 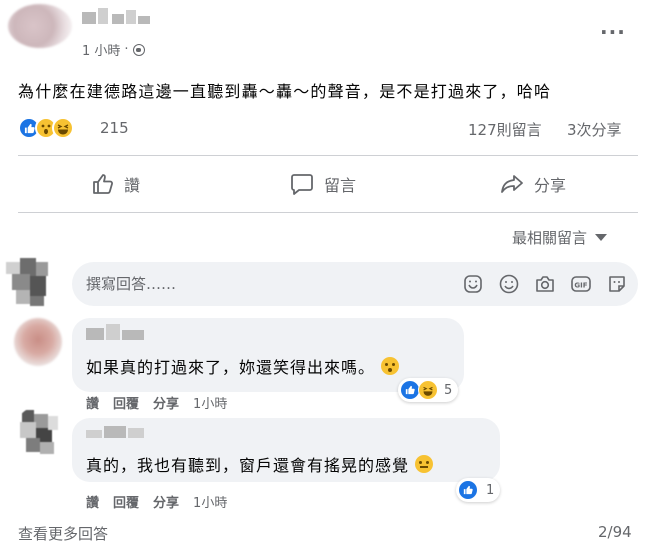 What do you see at coordinates (390, 366) in the screenshot?
I see `surprised-face-icon` at bounding box center [390, 366].